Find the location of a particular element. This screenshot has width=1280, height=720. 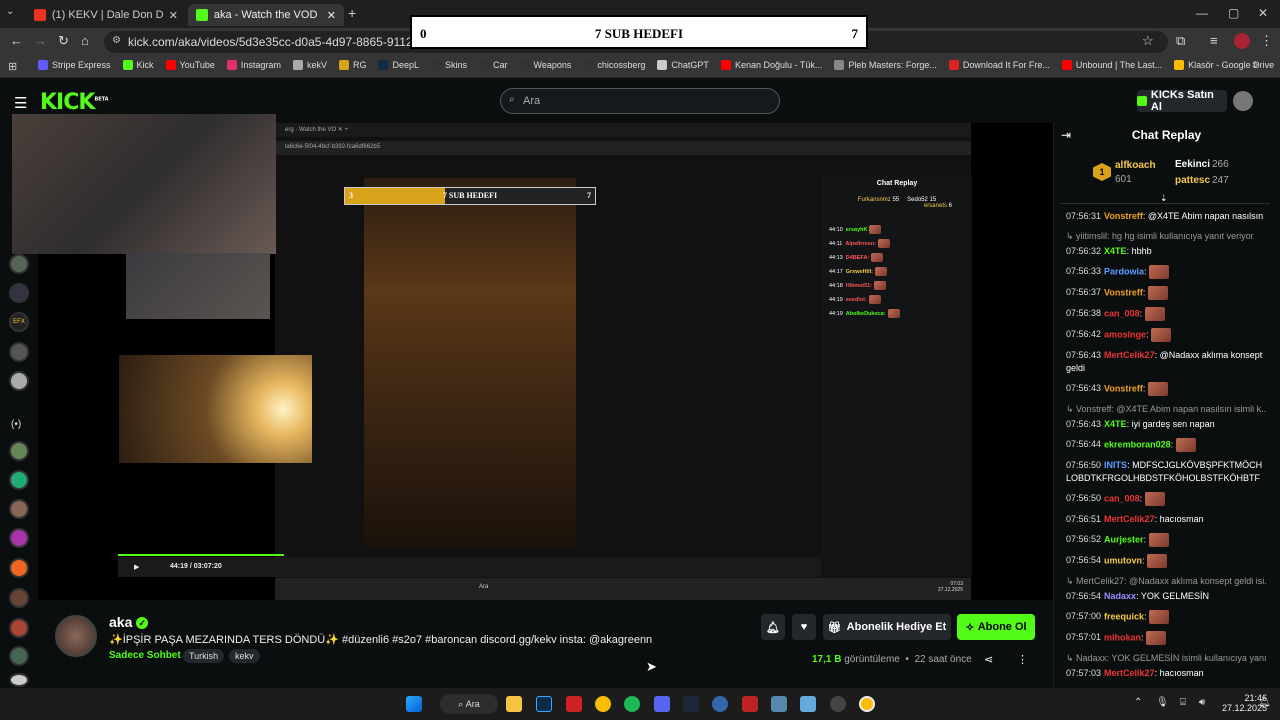

tag-turkish: Turkish is located at coordinates (204, 656).